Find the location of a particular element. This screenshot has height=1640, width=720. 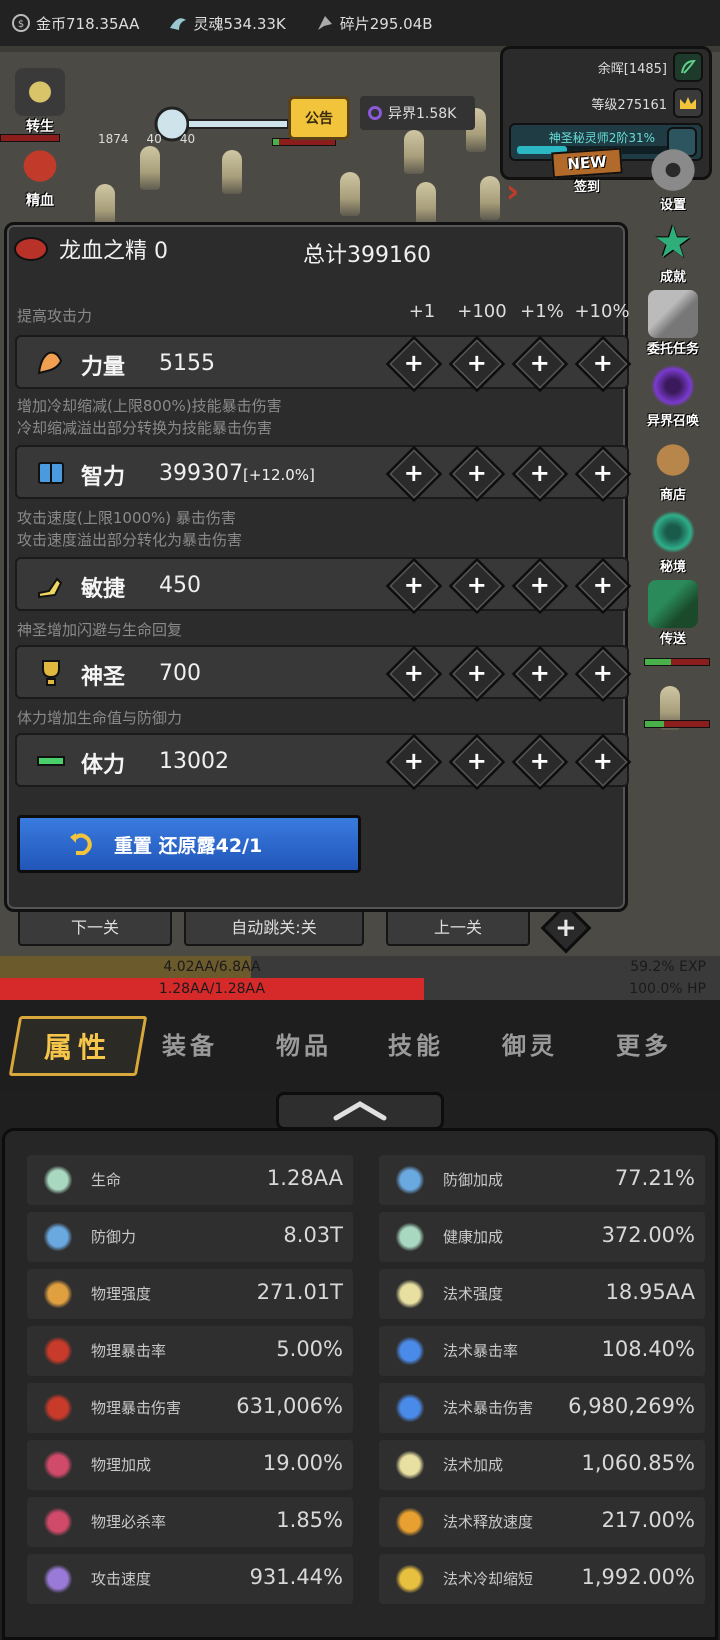

stat-label: 物理加成 is located at coordinates (121, 1465).